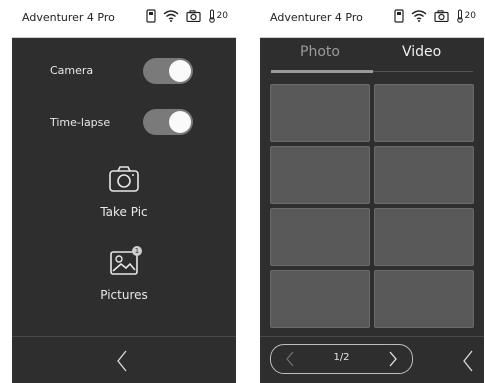  What do you see at coordinates (421, 52) in the screenshot?
I see `tab-video: Video` at bounding box center [421, 52].